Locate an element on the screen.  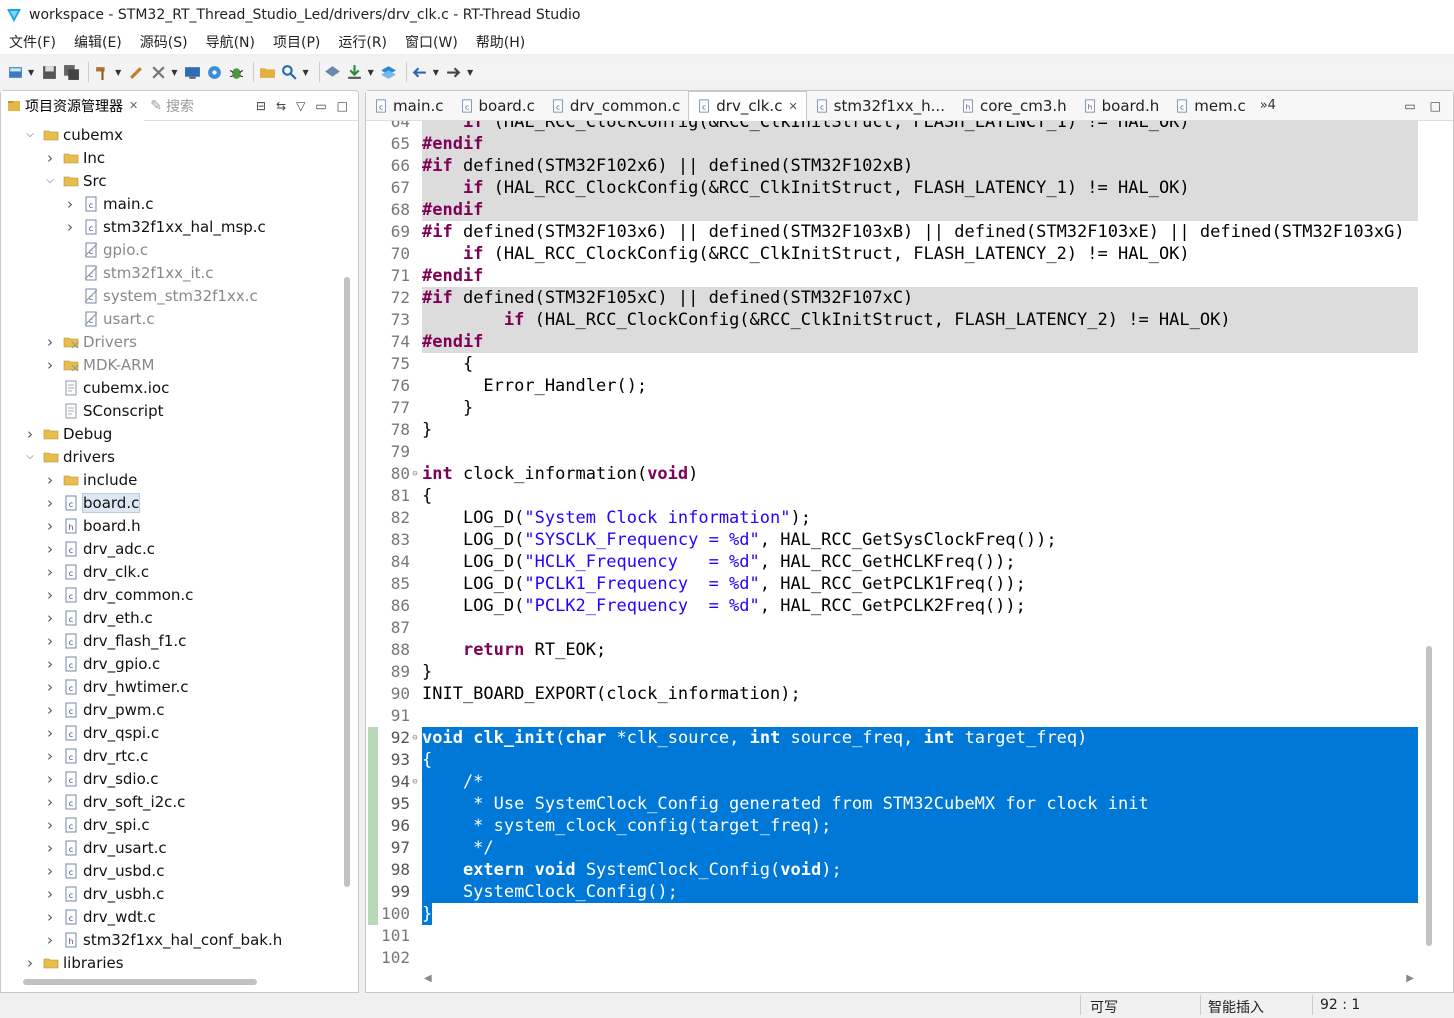
menu-item: 导航(N) is located at coordinates (230, 42).